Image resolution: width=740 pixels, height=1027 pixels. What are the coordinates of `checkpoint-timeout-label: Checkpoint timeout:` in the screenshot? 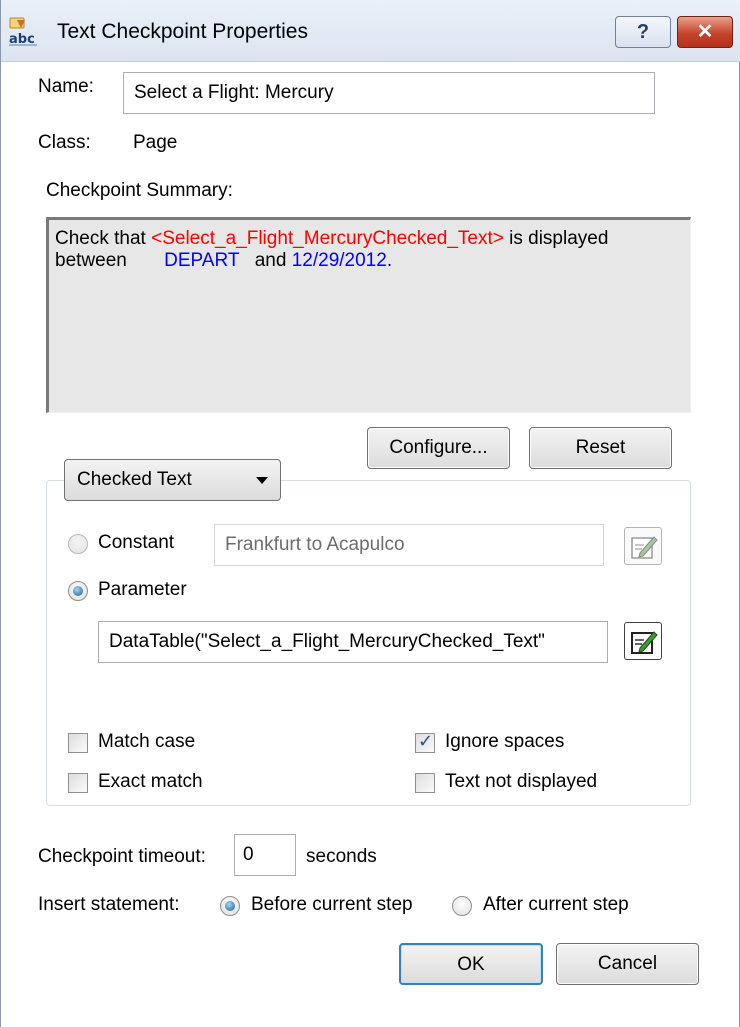 It's located at (122, 856).